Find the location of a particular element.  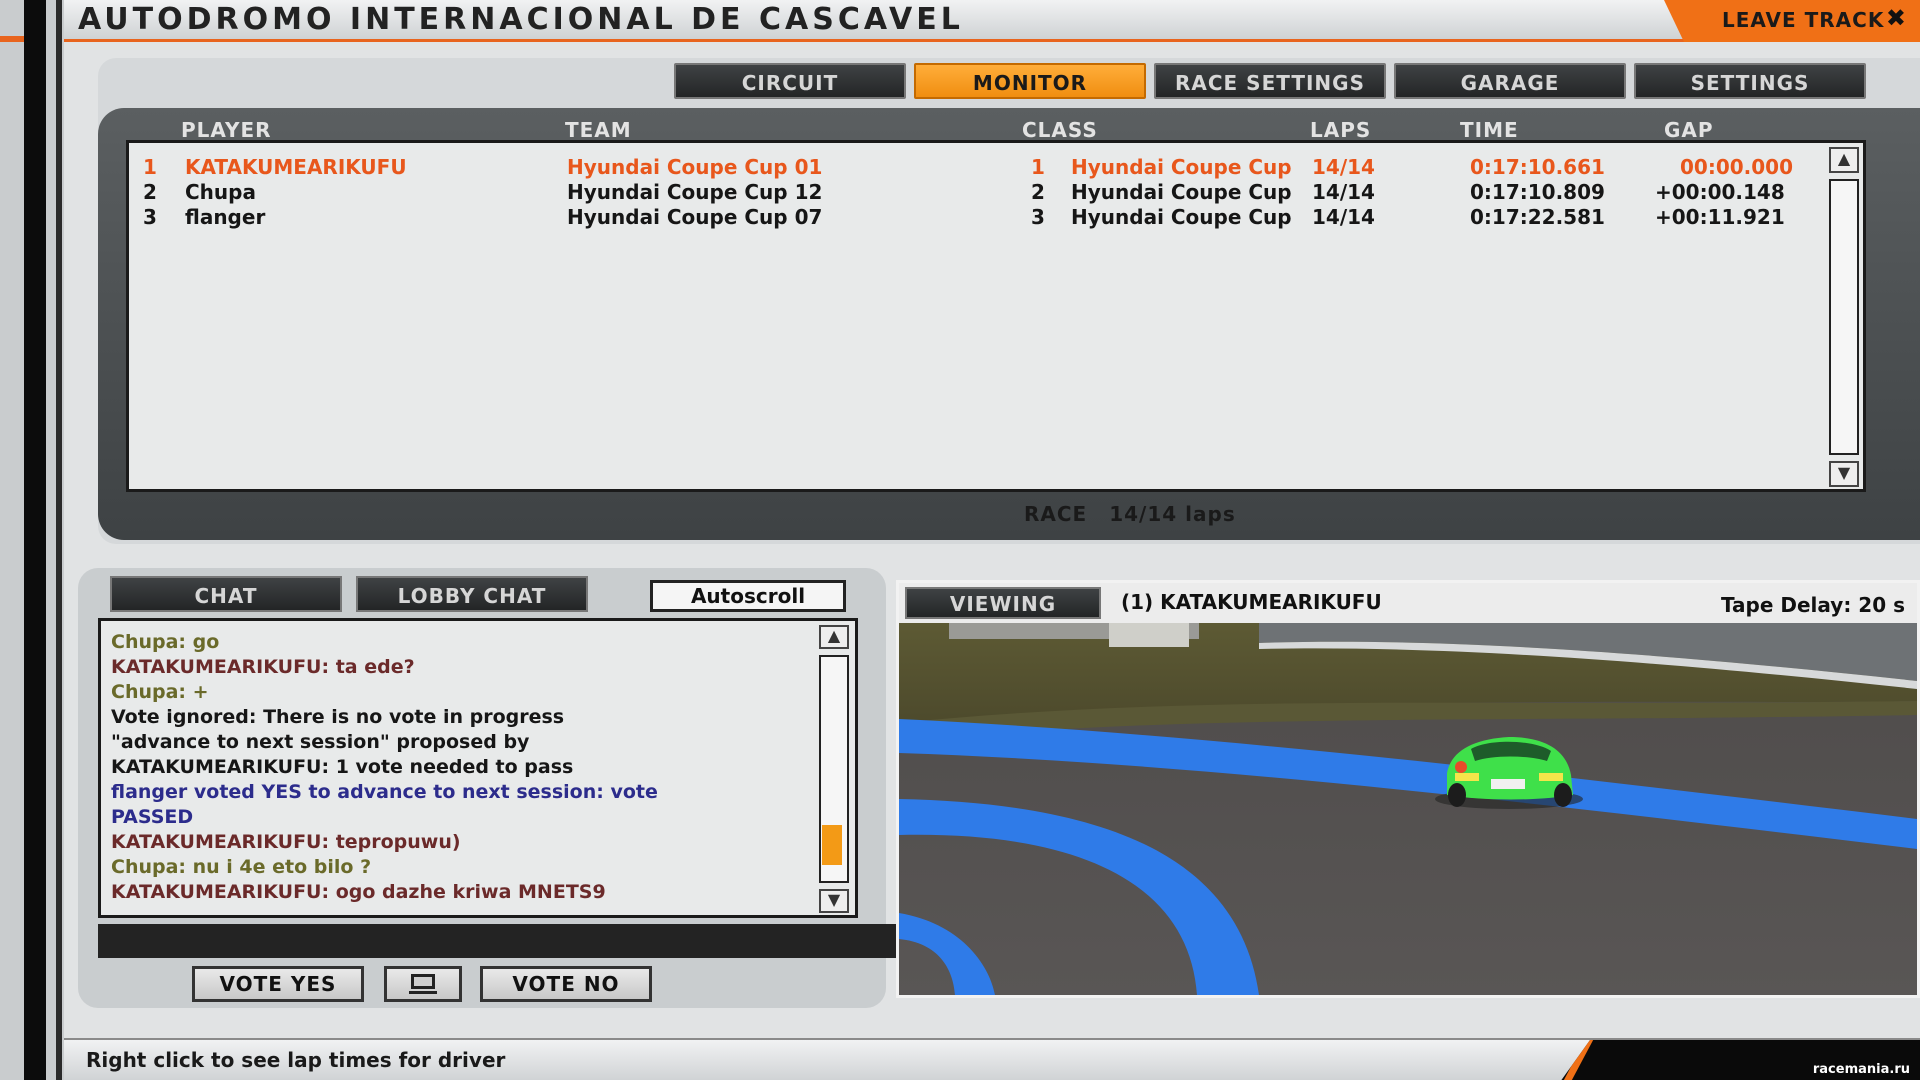

tab-chat: CHAT is located at coordinates (226, 594).